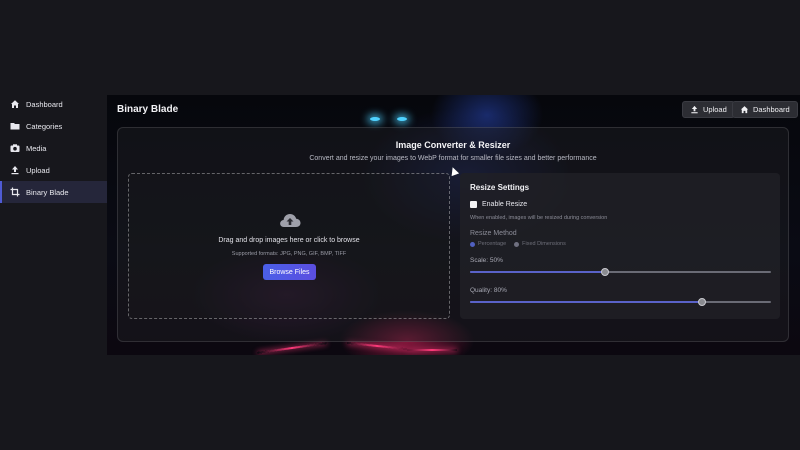 Image resolution: width=800 pixels, height=450 pixels. What do you see at coordinates (36, 148) in the screenshot?
I see `sidebar-item-label: Media` at bounding box center [36, 148].